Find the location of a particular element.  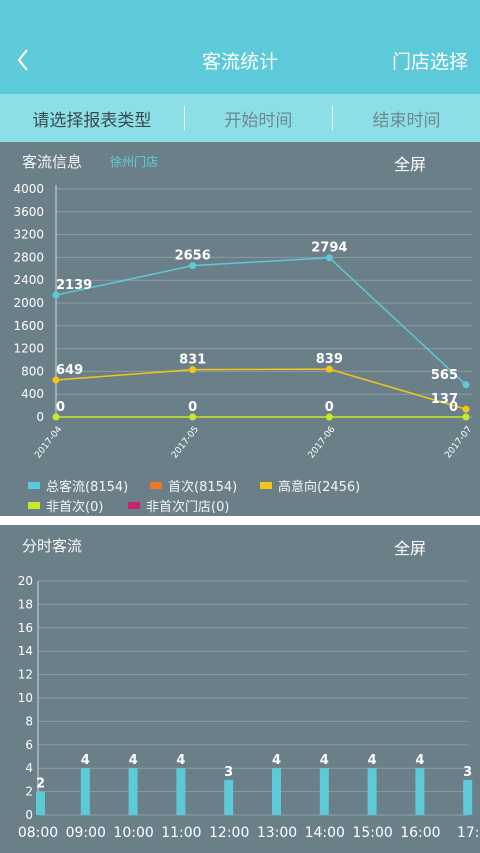

legend-item: 首次(8154) is located at coordinates (193, 485).